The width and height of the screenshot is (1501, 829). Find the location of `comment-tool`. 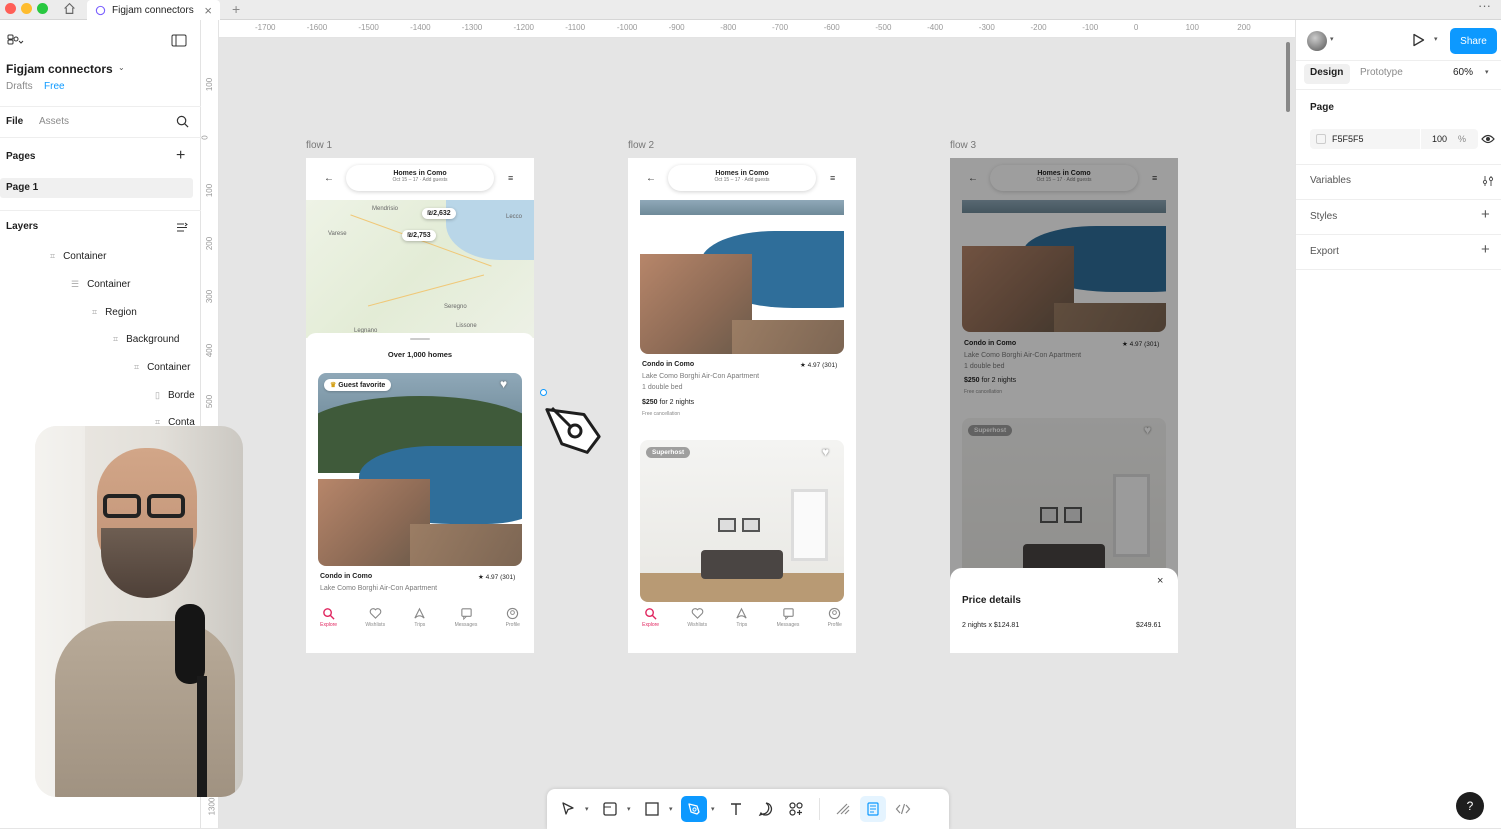

comment-tool is located at coordinates (766, 809).